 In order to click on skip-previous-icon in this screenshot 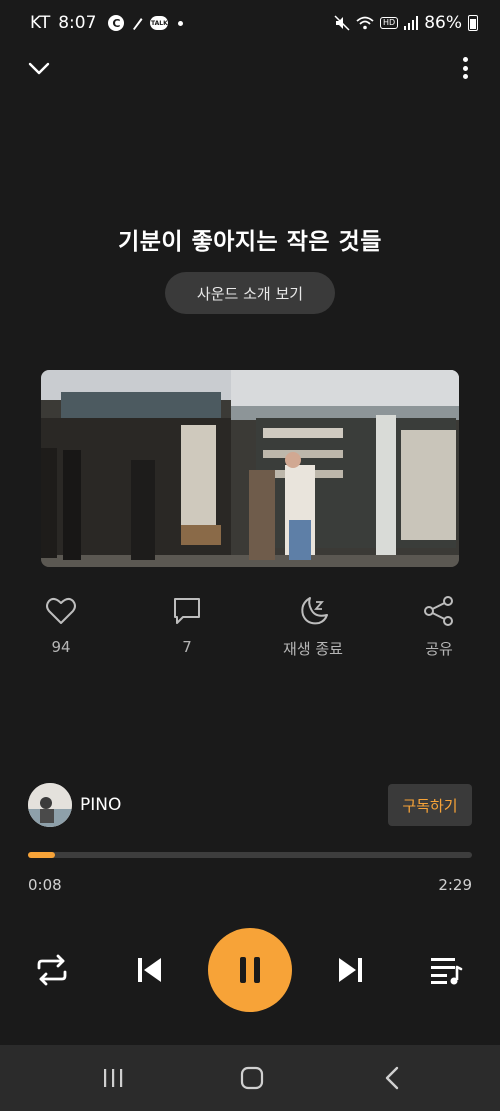, I will do `click(149, 970)`.